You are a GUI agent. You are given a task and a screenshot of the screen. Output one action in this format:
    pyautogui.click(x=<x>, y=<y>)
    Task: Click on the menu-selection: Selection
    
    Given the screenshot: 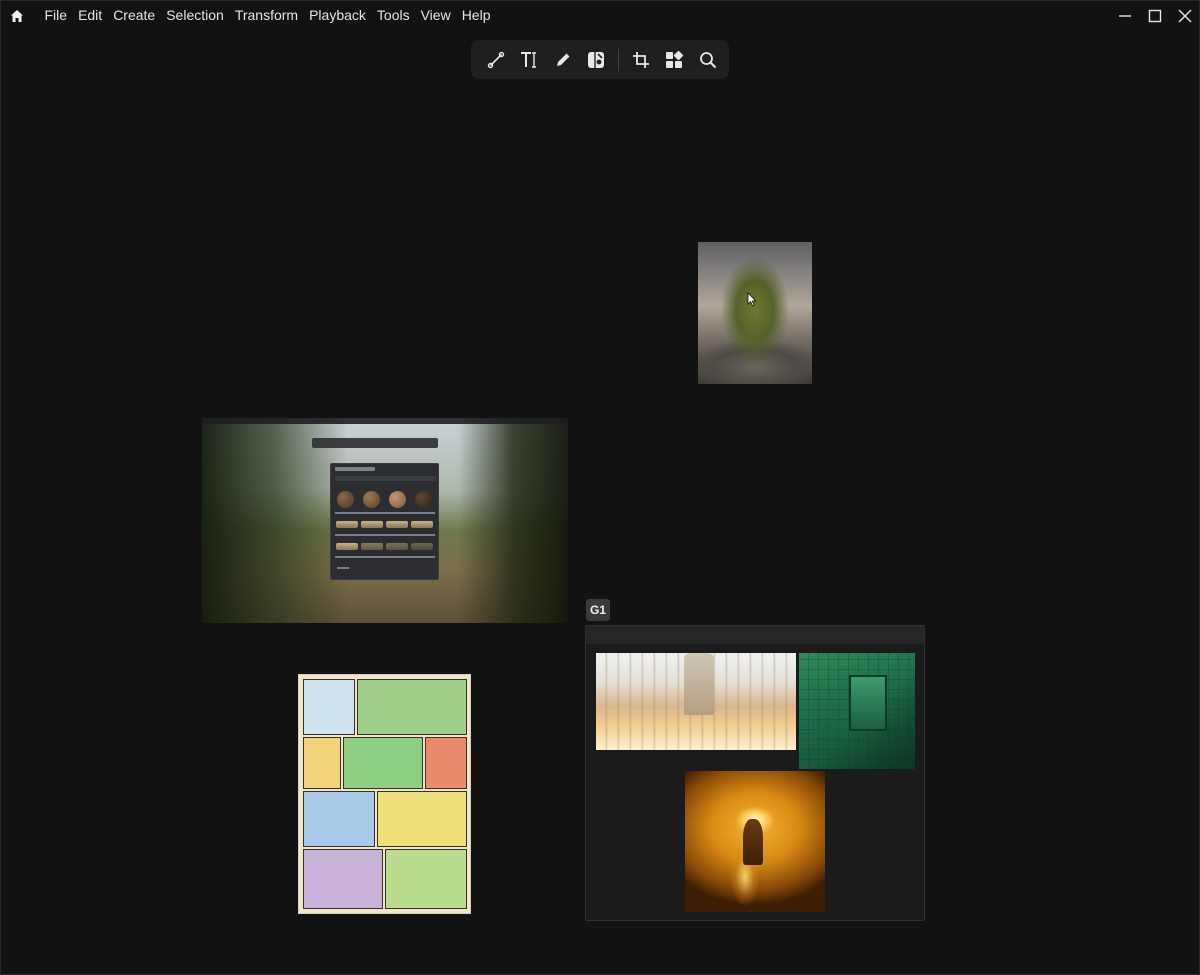 What is the action you would take?
    pyautogui.click(x=195, y=15)
    